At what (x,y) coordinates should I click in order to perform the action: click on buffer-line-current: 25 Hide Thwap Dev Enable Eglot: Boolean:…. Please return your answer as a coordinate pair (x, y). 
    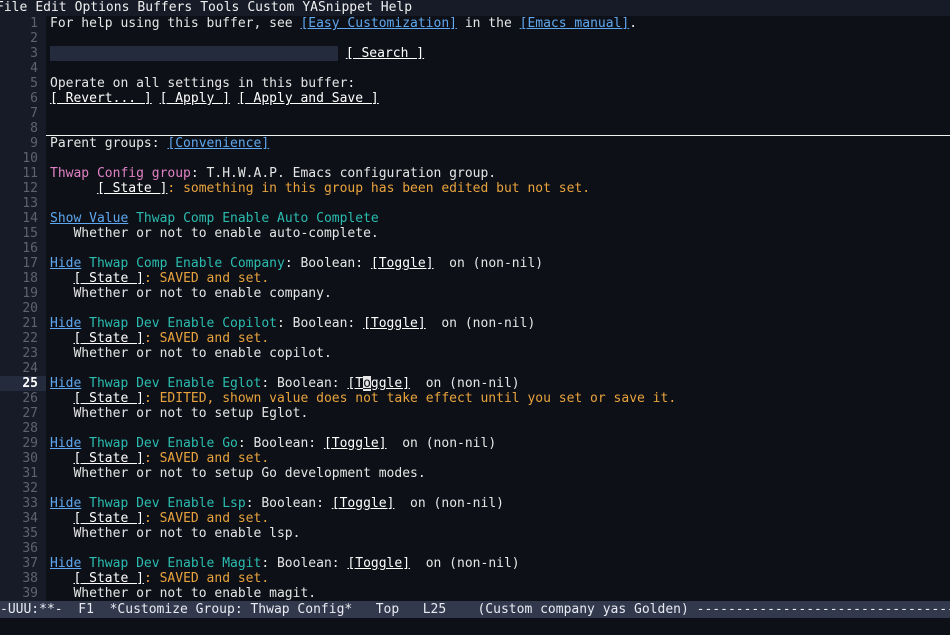
    Looking at the image, I should click on (475, 383).